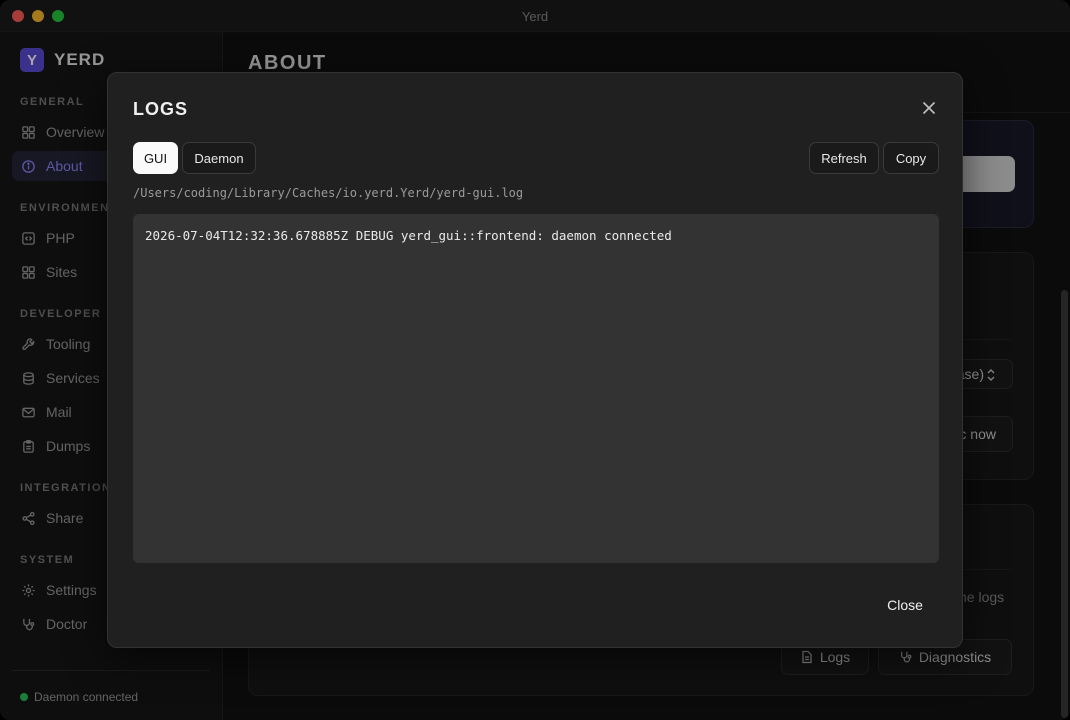 This screenshot has height=720, width=1070. What do you see at coordinates (844, 158) in the screenshot?
I see `refresh-button: Refresh` at bounding box center [844, 158].